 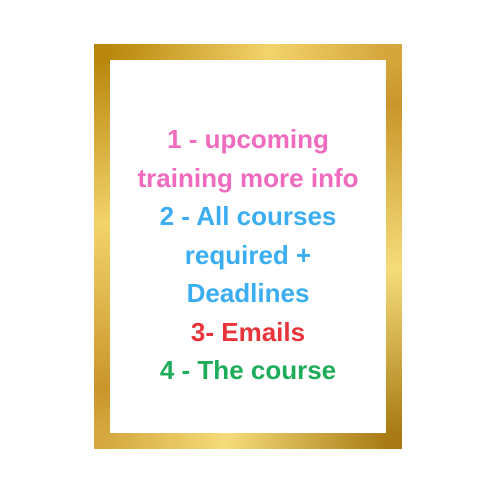 I want to click on item-2-line-1: 2 - All courses, so click(x=248, y=216).